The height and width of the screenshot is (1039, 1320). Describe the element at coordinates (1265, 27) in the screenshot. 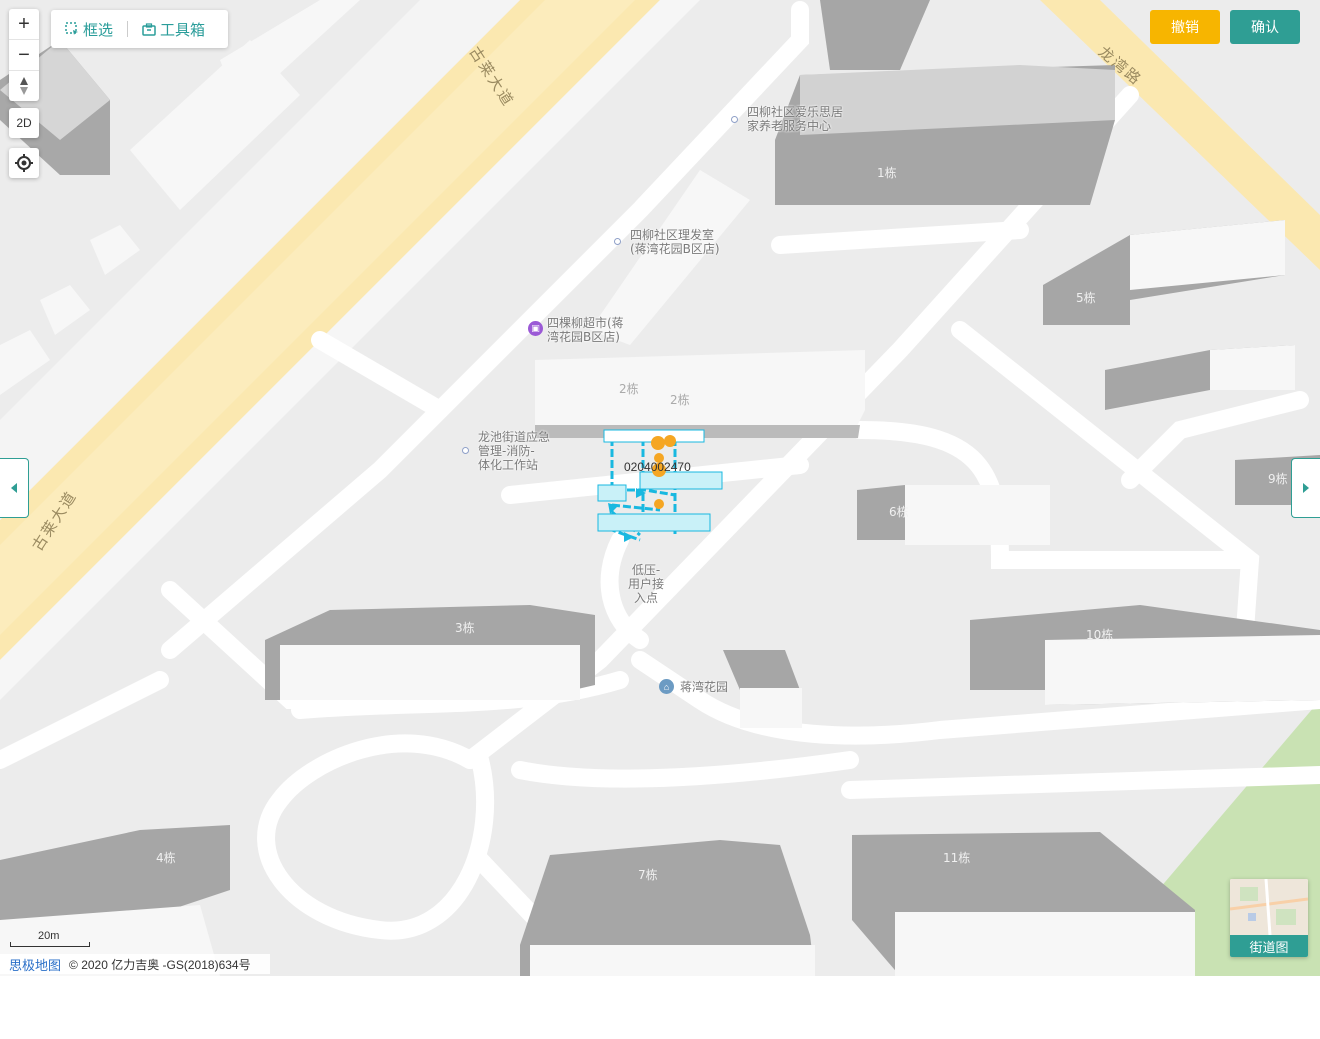

I see `confirm-button: 确认` at that location.